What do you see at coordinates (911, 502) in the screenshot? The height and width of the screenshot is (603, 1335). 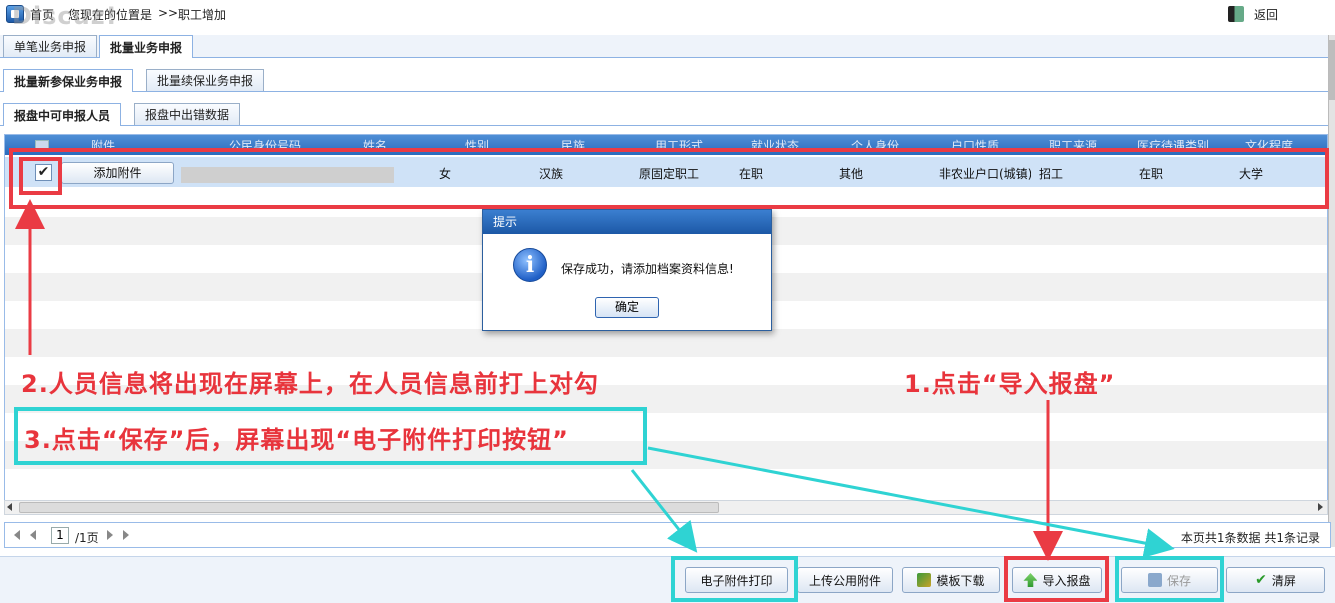 I see `arrow-to-save` at bounding box center [911, 502].